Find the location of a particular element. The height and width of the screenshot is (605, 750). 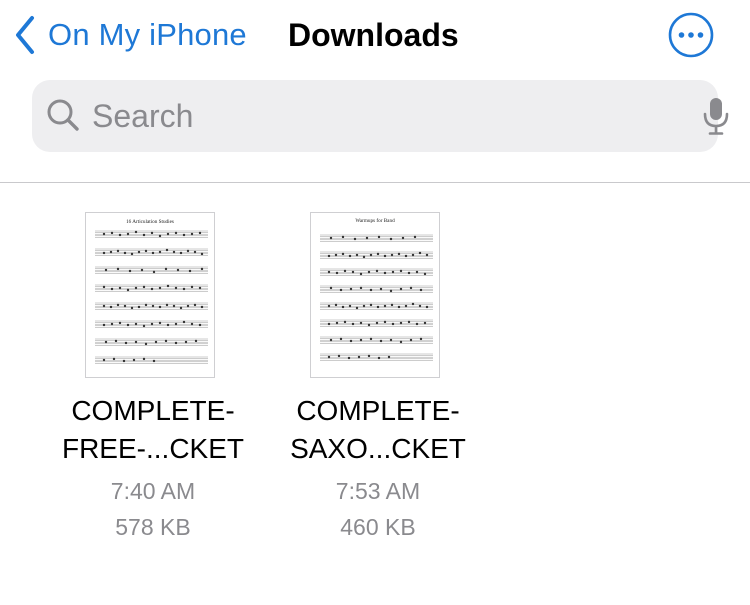

page-title: Downloads is located at coordinates (373, 35).